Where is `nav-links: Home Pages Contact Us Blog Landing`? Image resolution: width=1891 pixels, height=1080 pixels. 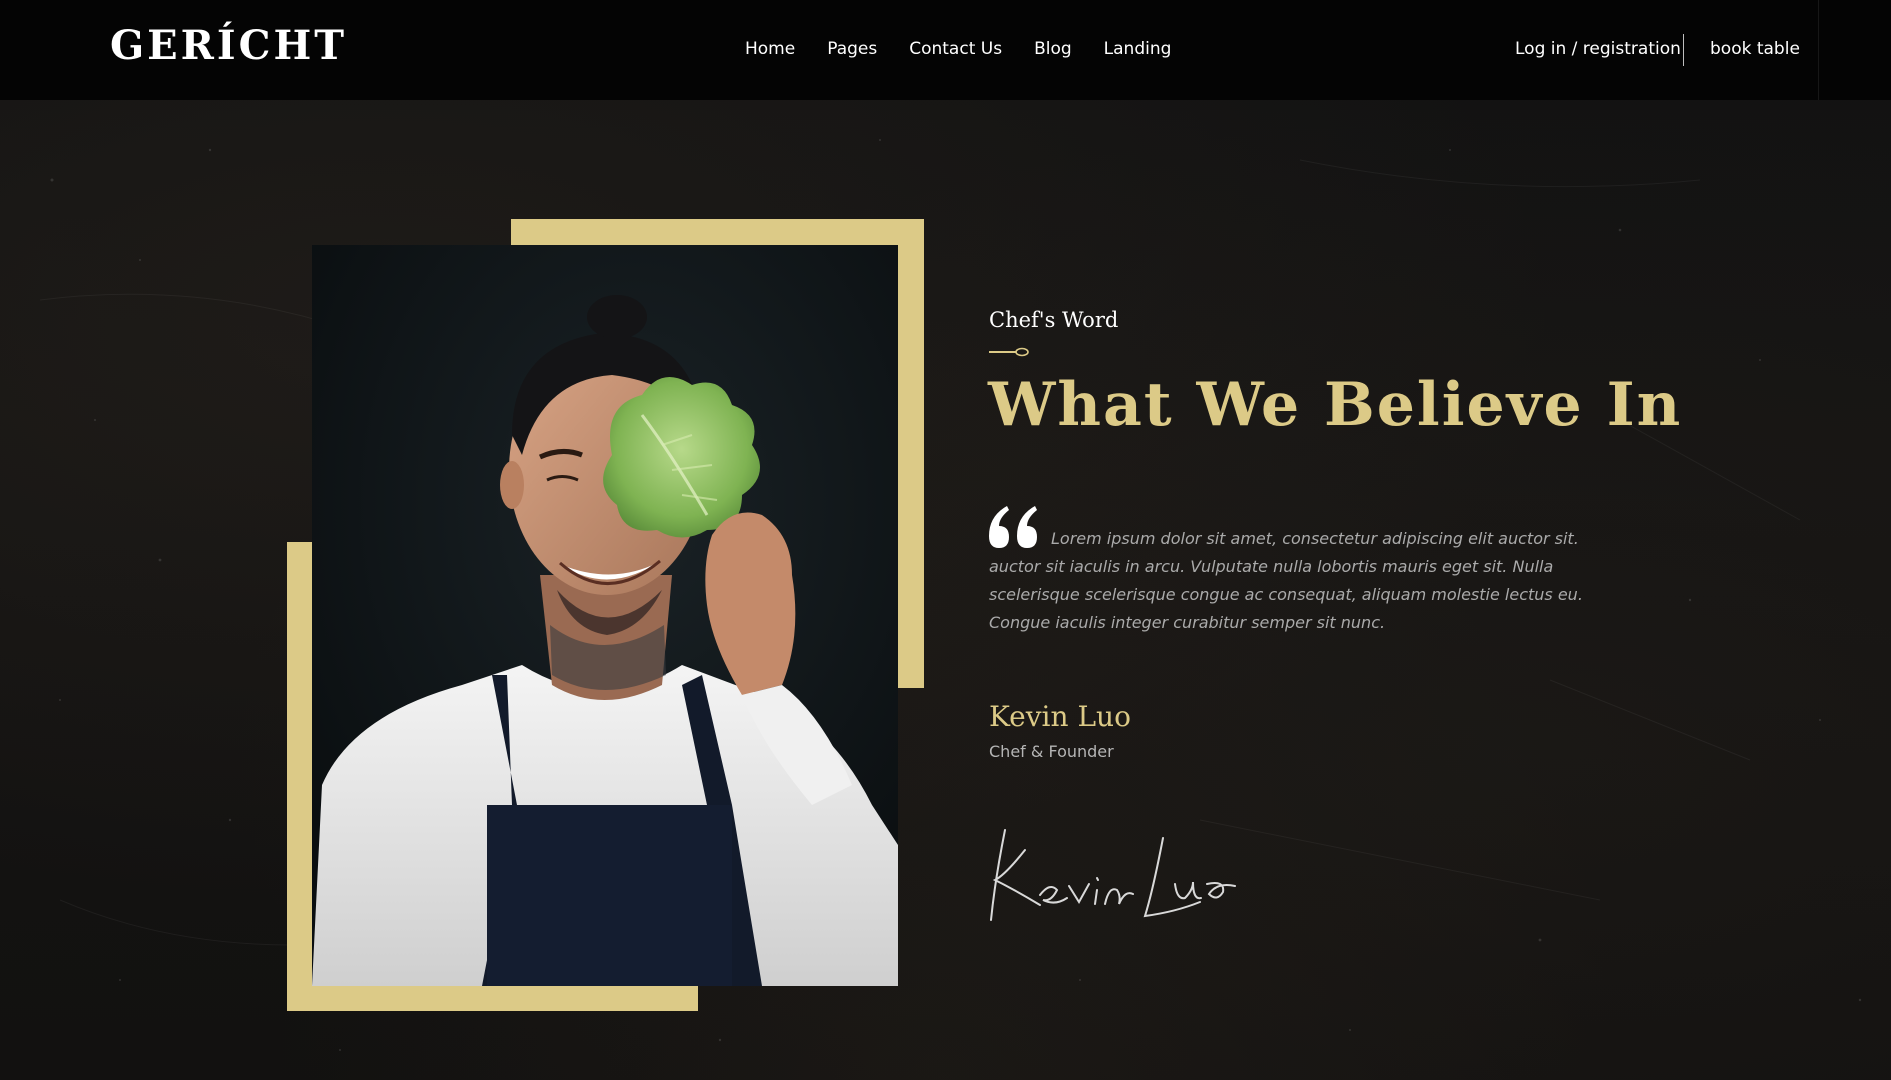 nav-links: Home Pages Contact Us Blog Landing is located at coordinates (958, 49).